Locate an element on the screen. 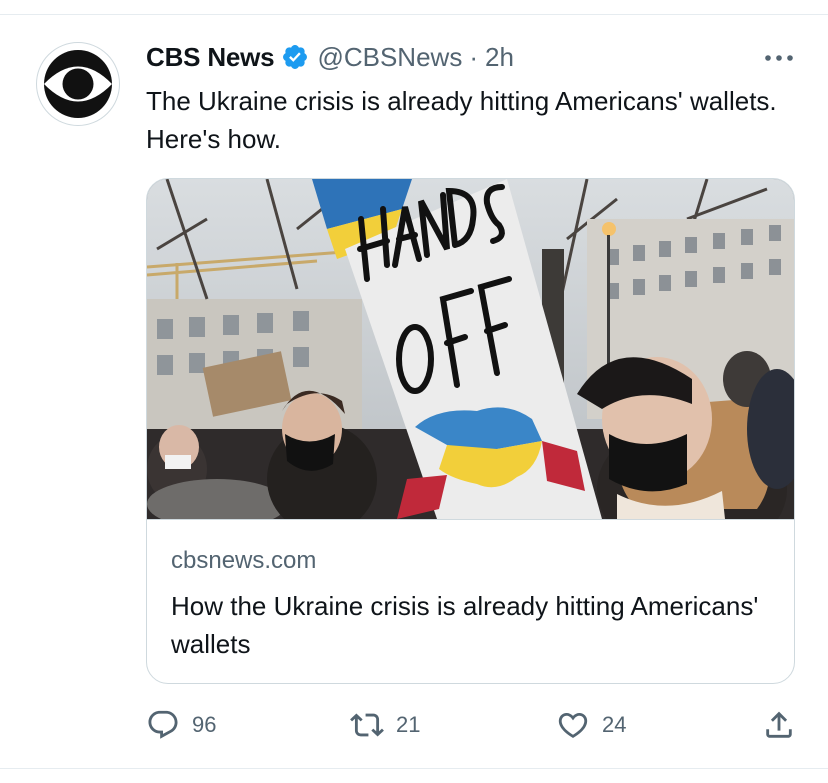  tweet-header: CBS News @CBSNews · 2h is located at coordinates (330, 57).